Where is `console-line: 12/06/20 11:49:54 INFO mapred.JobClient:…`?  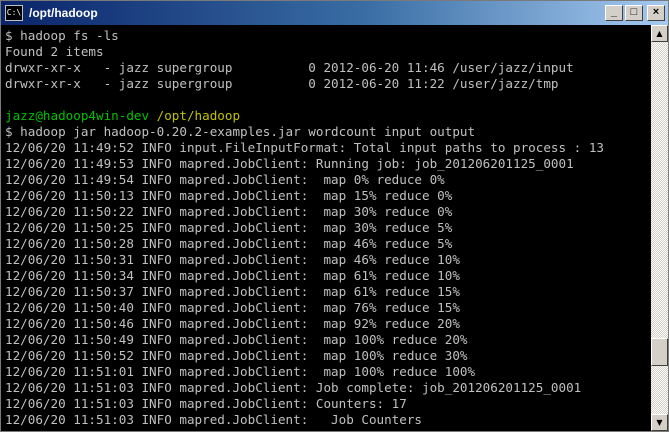
console-line: 12/06/20 11:49:54 INFO mapred.JobClient:… is located at coordinates (225, 179).